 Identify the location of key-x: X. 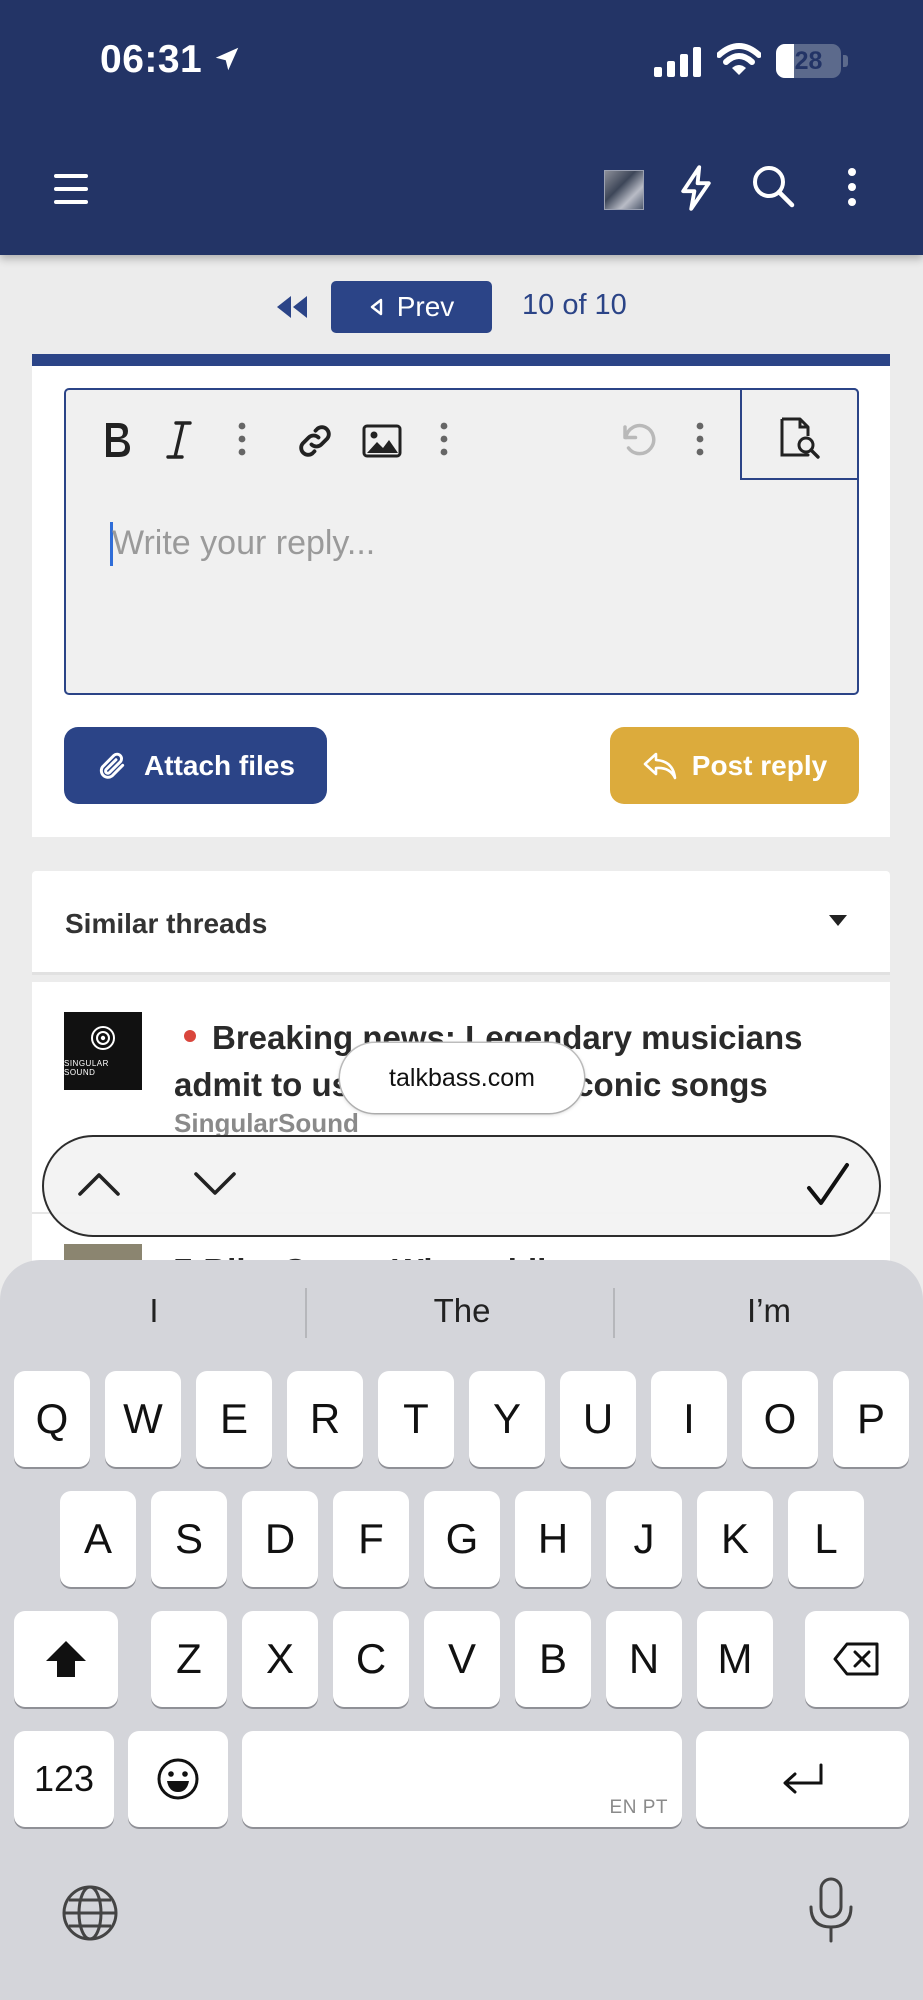
(280, 1659).